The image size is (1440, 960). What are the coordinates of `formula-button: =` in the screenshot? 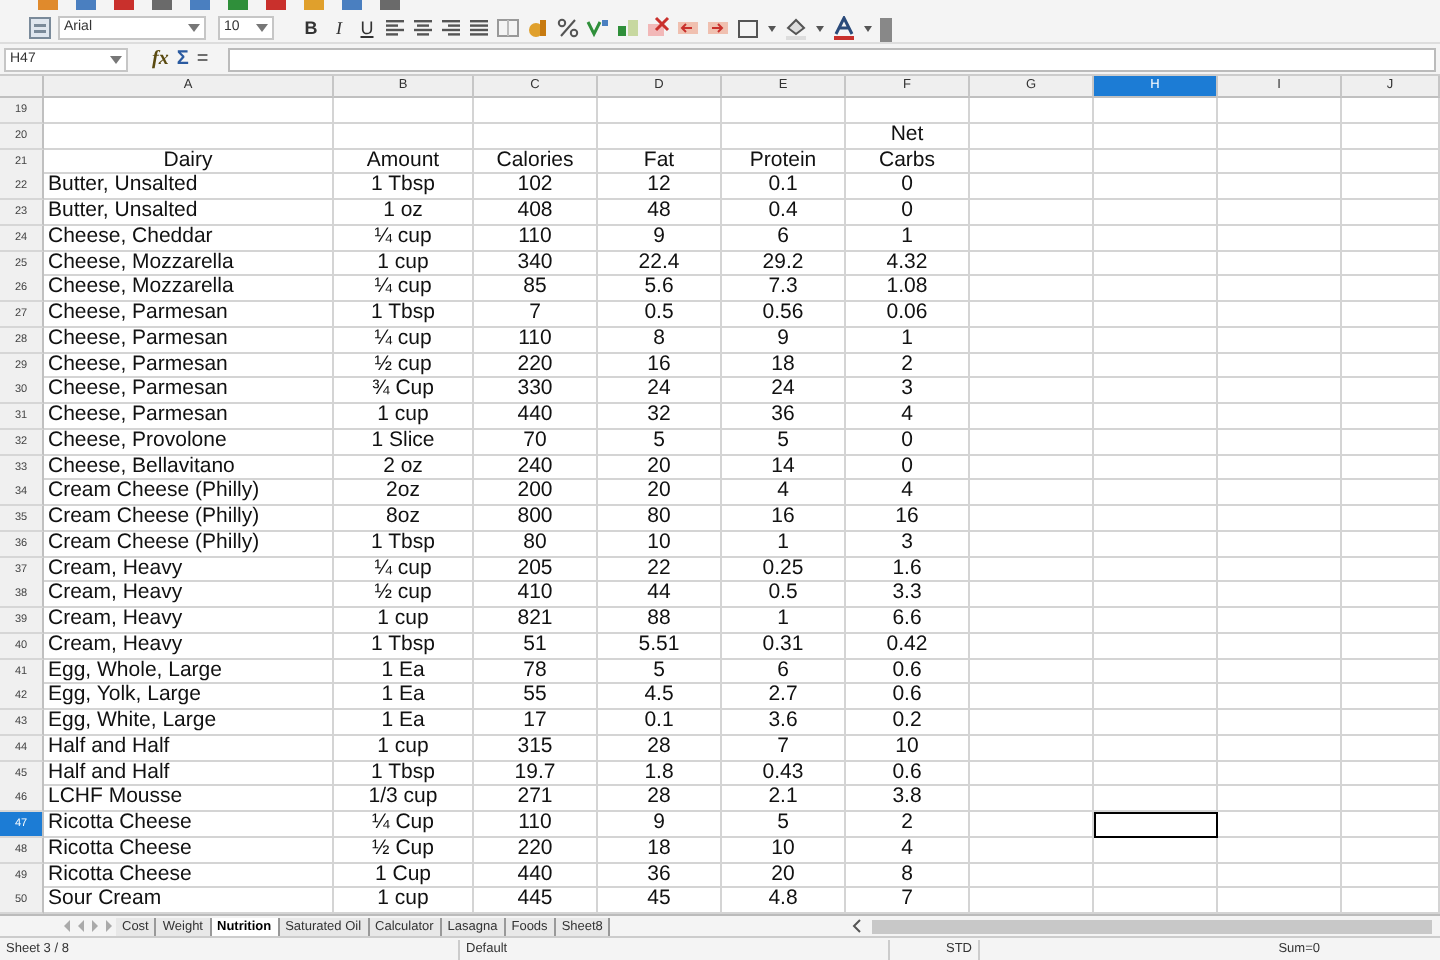 It's located at (202, 59).